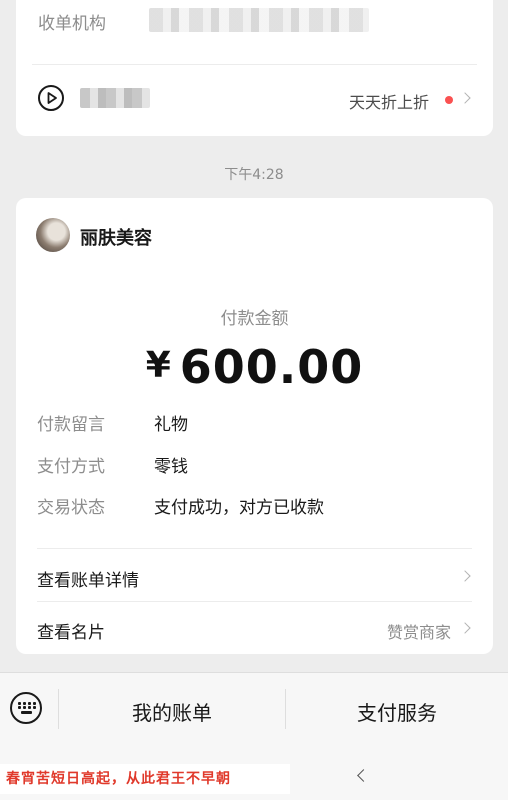  I want to click on view-business-card-row: 查看名片 赞赏商家, so click(254, 628).